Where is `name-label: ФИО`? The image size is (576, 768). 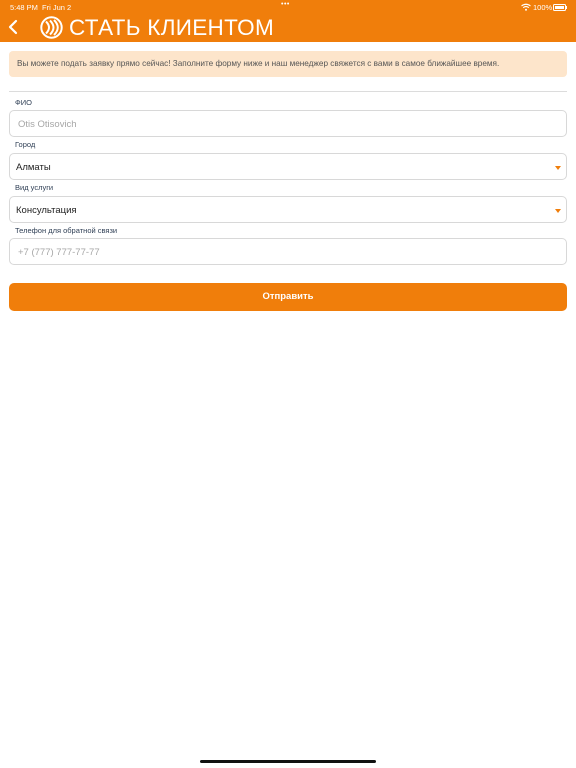 name-label: ФИО is located at coordinates (23, 102).